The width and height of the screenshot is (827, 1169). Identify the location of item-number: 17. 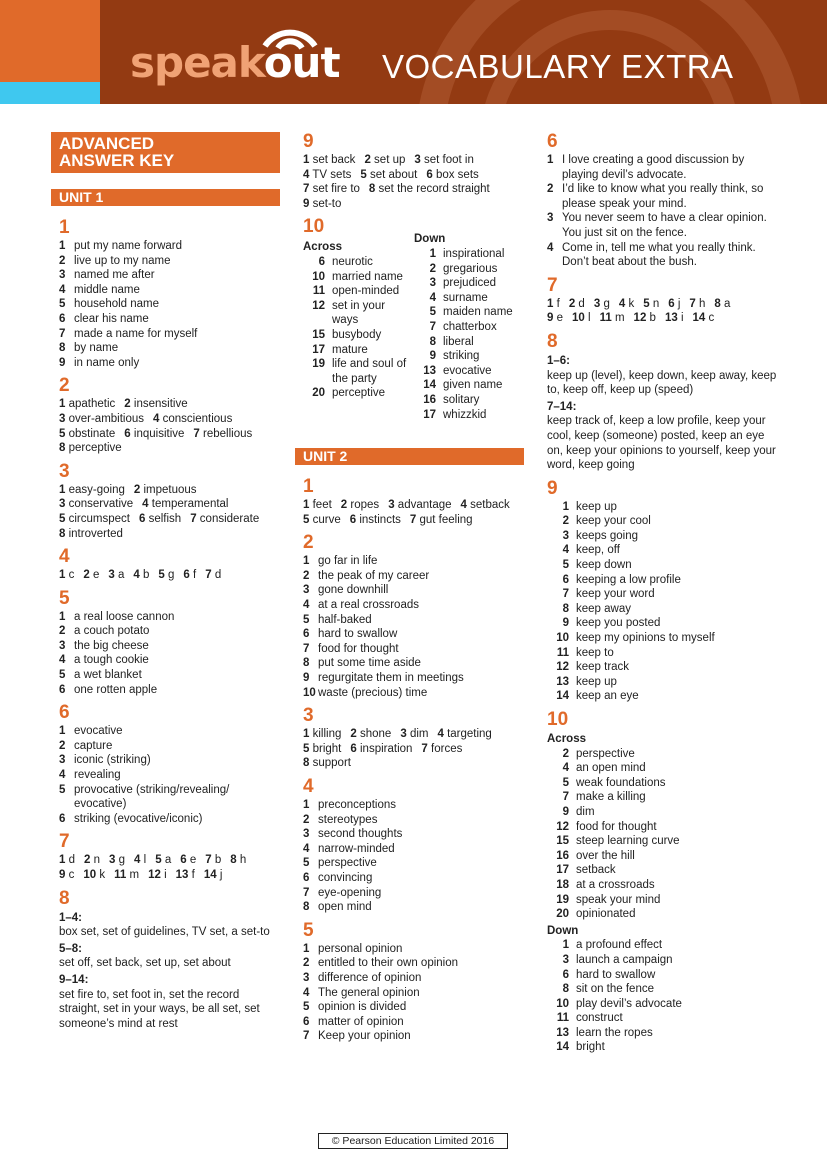
(318, 349).